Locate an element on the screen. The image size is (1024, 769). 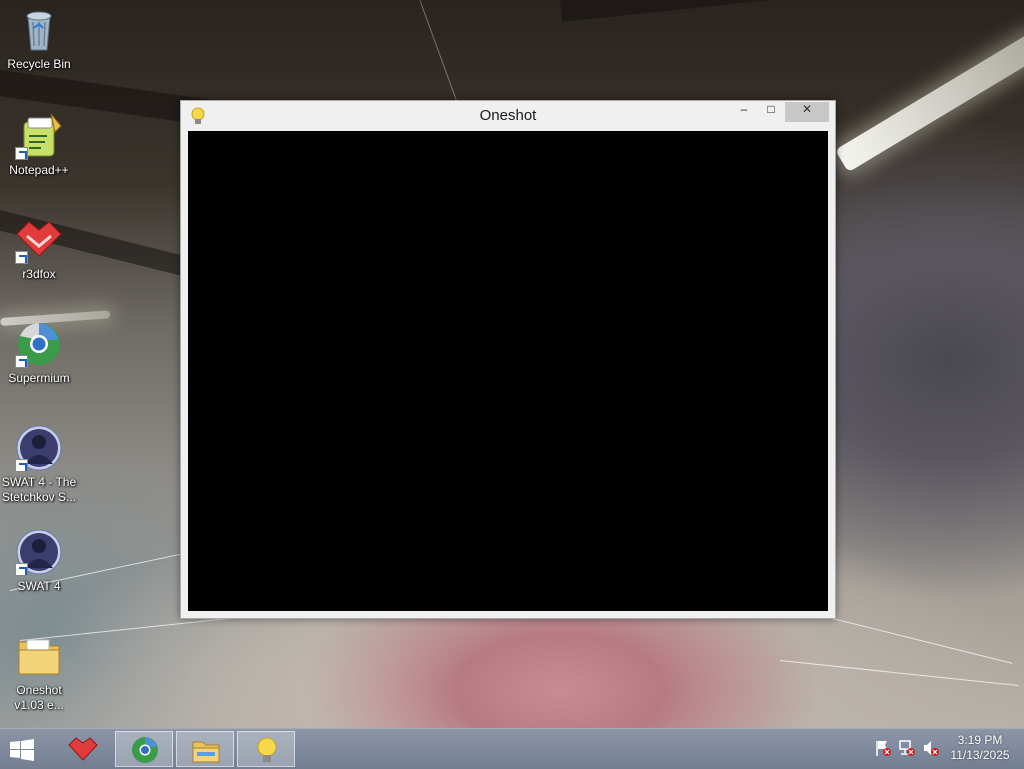
close-button: ✕ is located at coordinates (807, 112).